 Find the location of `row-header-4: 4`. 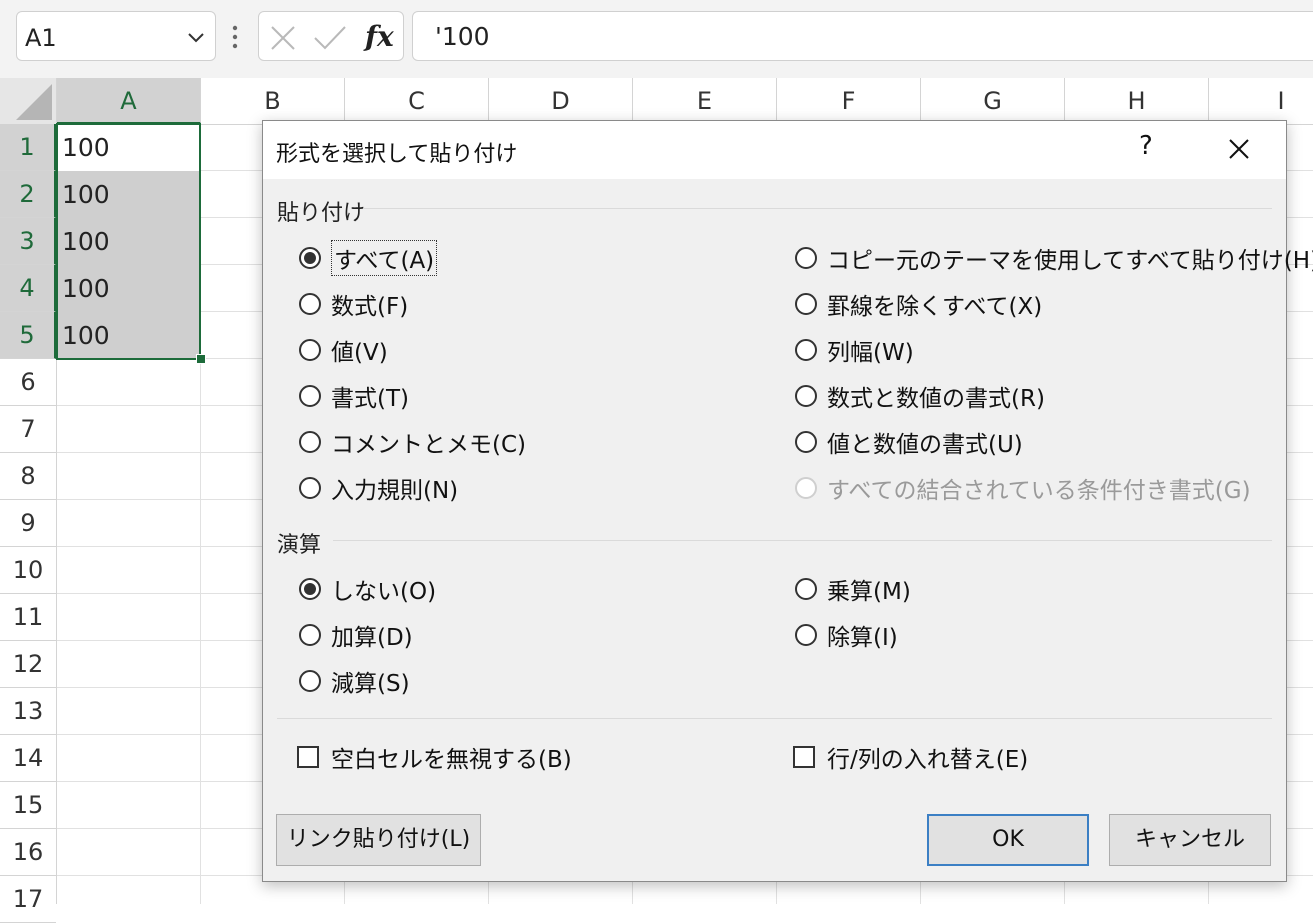

row-header-4: 4 is located at coordinates (28, 288).